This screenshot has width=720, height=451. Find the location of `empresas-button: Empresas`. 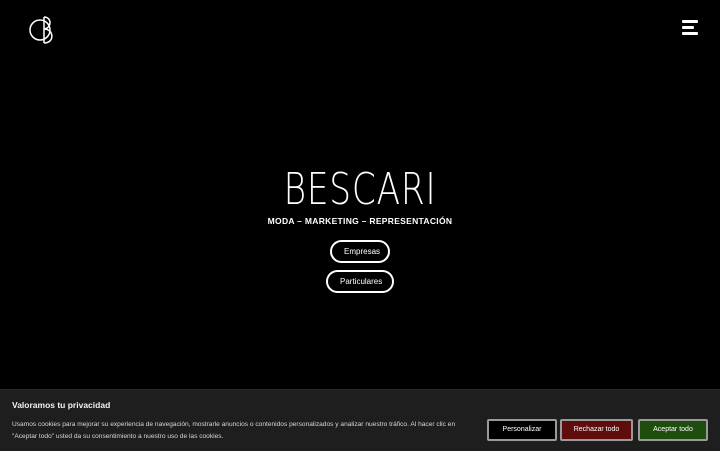

empresas-button: Empresas is located at coordinates (360, 251).